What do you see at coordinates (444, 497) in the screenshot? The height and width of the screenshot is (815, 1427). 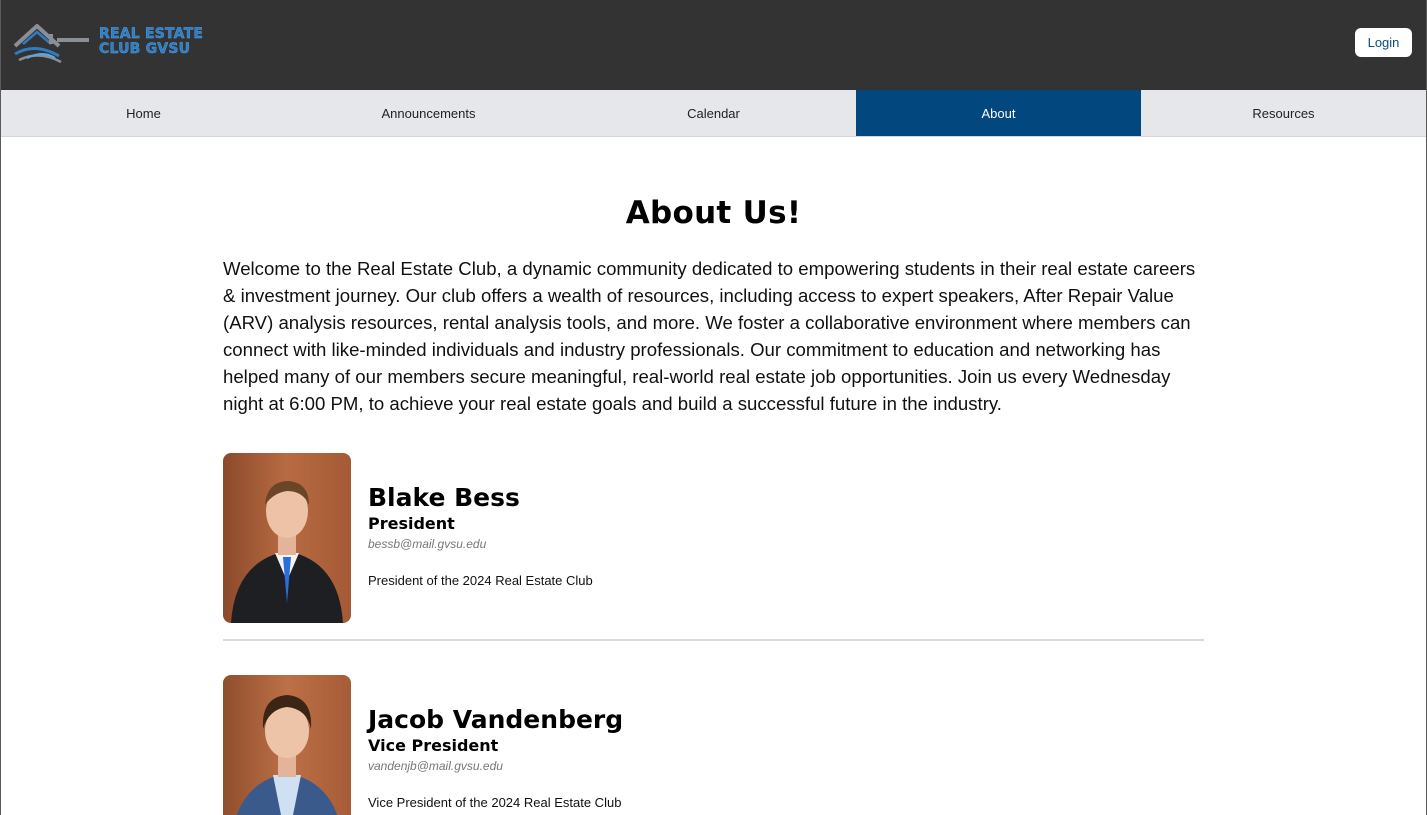 I see `member-name: Blake Bess` at bounding box center [444, 497].